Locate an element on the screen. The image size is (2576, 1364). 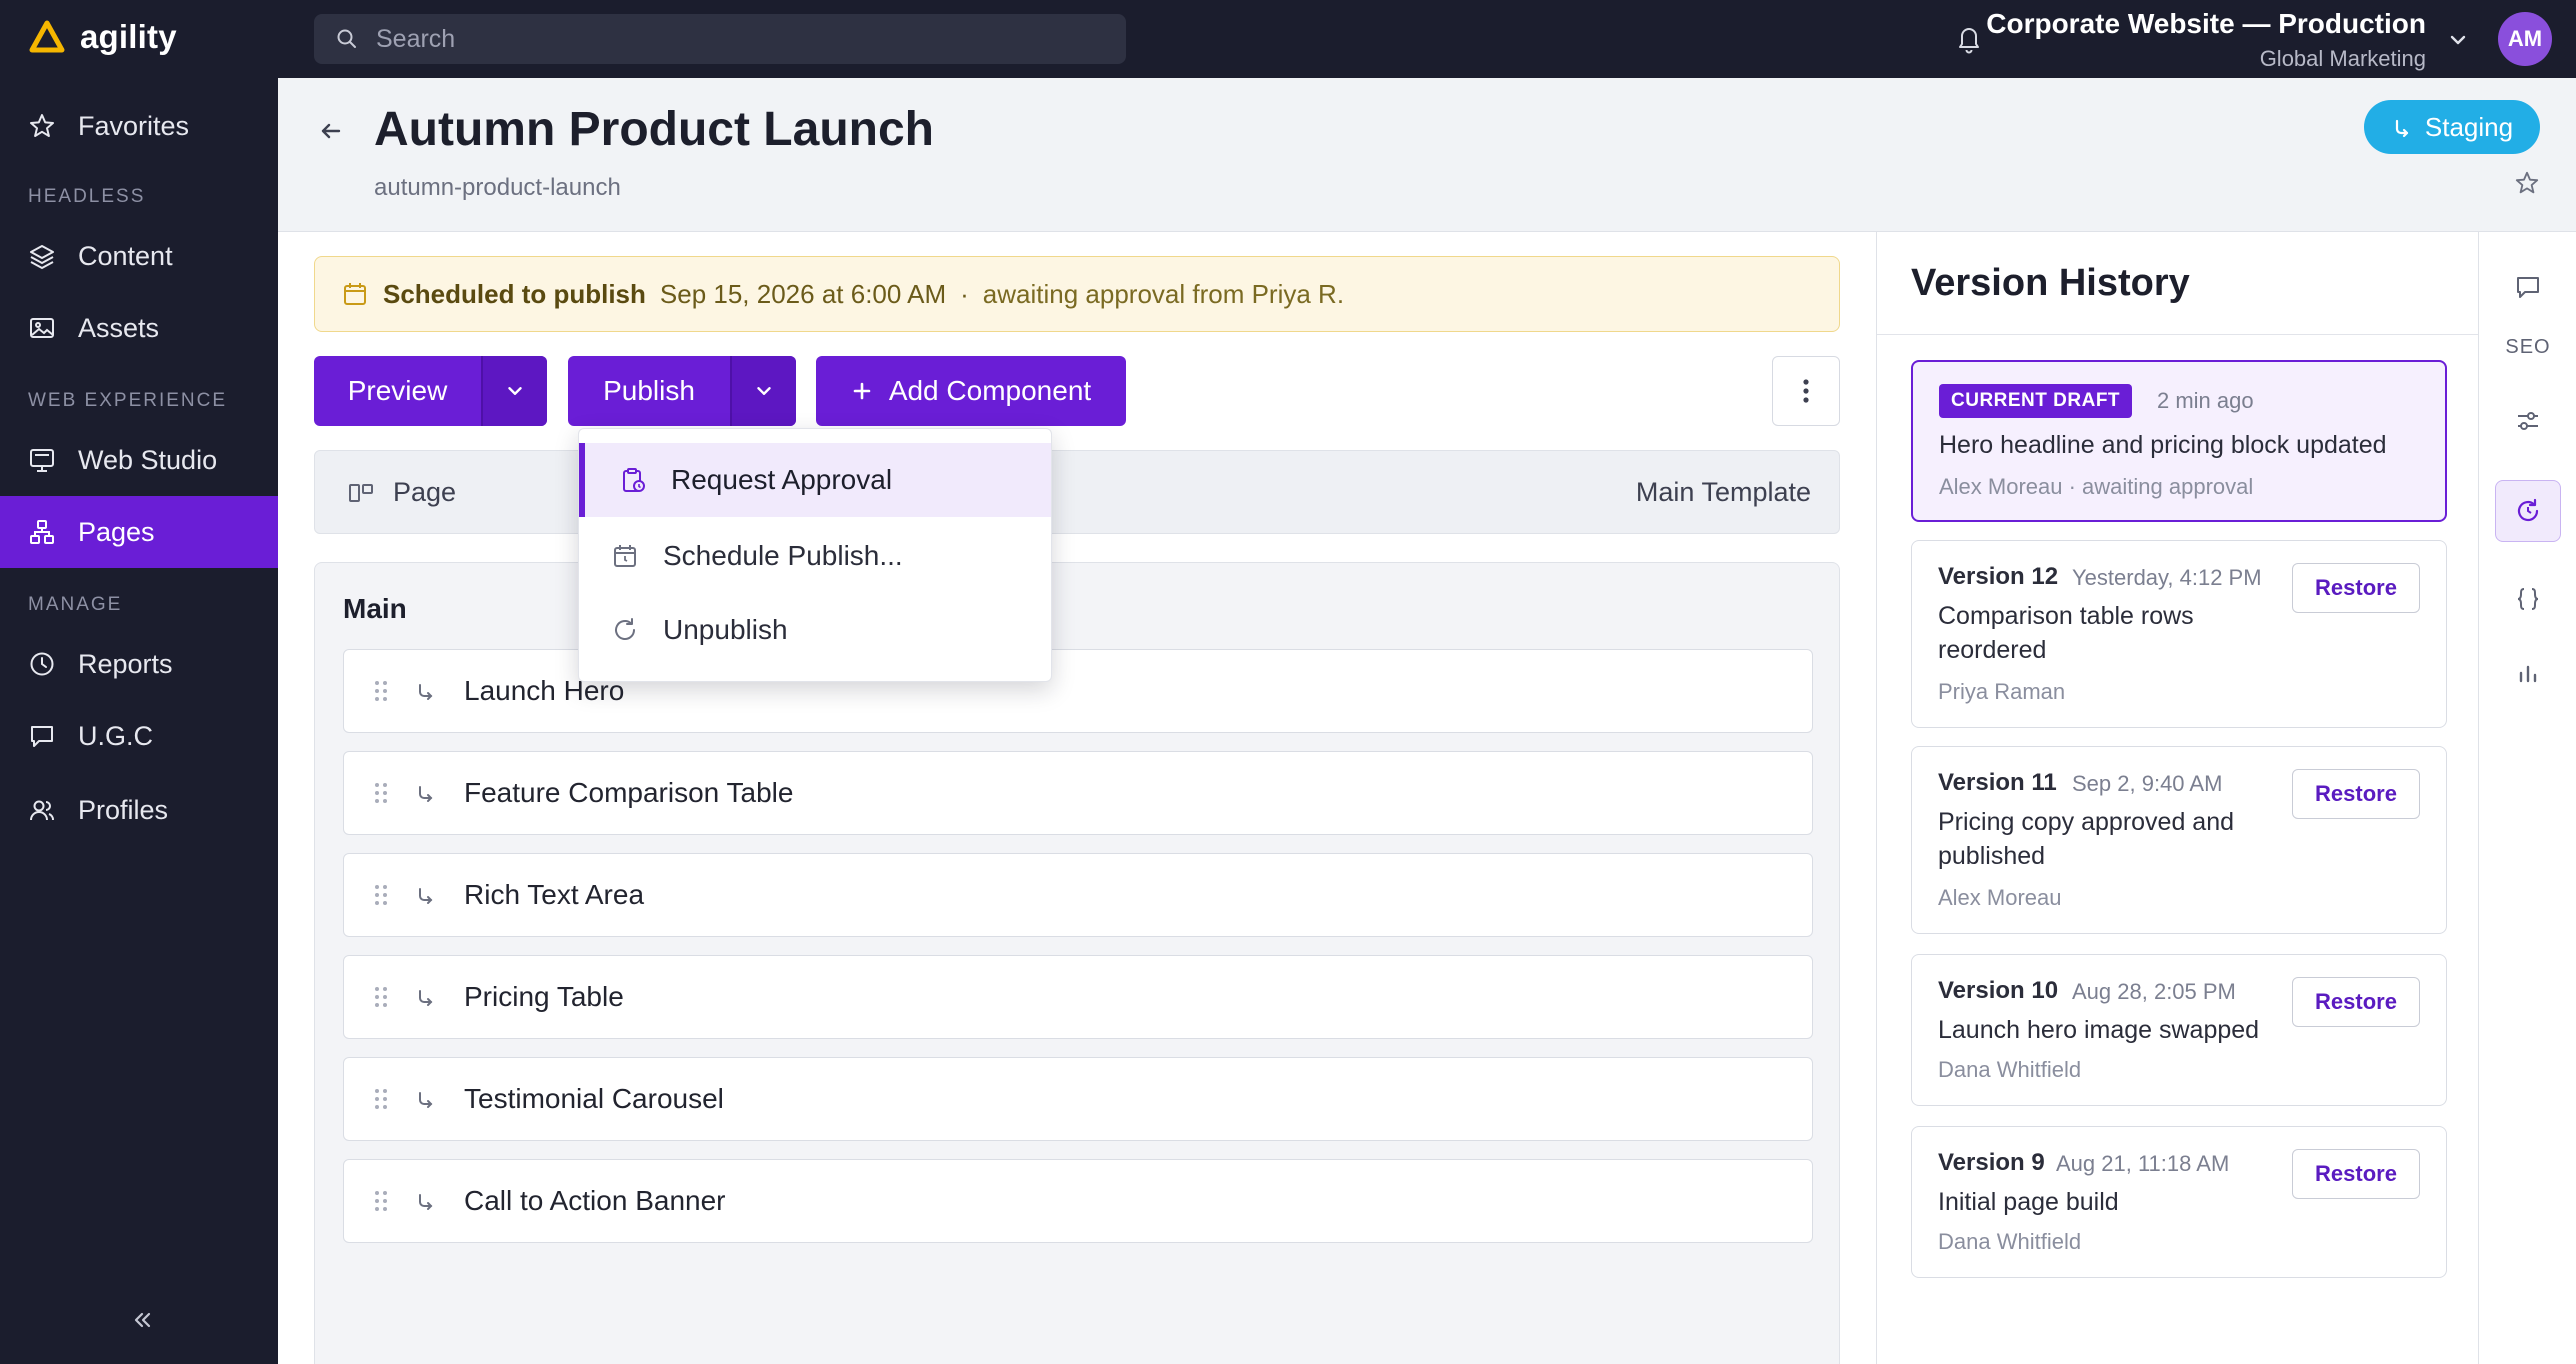
chevron-down-icon is located at coordinates (515, 391).